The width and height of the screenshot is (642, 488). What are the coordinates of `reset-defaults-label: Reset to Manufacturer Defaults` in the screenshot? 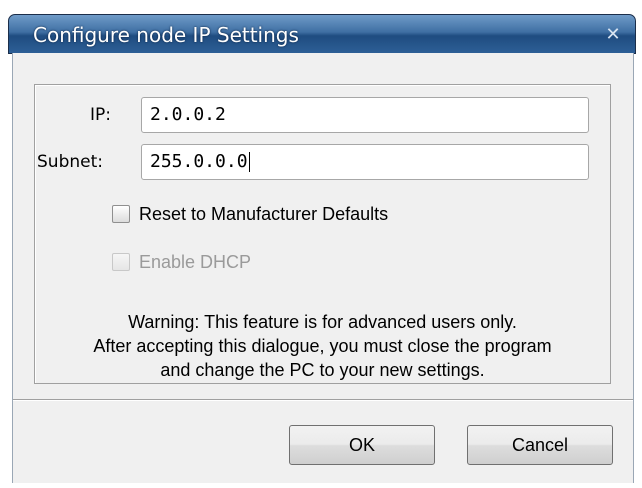 It's located at (263, 214).